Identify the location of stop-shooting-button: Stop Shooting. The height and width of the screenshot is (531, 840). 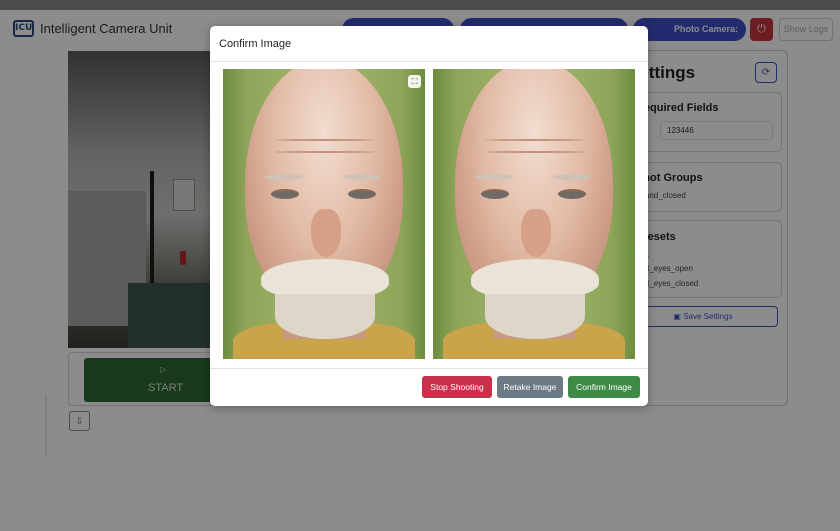
(457, 387).